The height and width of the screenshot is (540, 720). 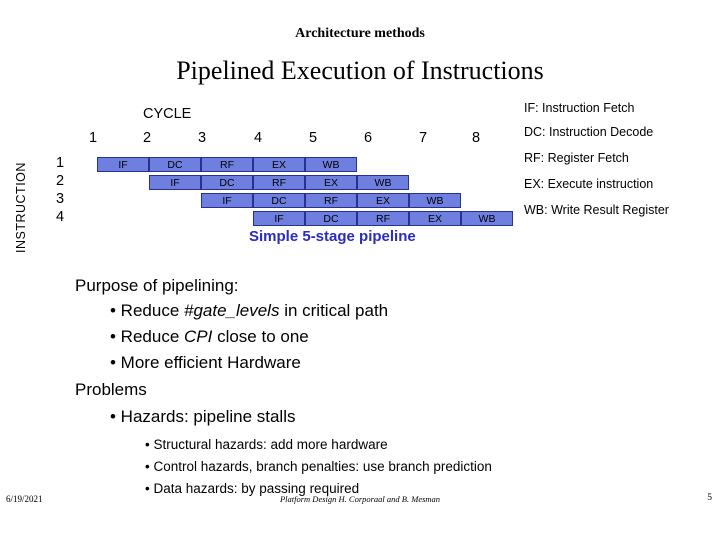 What do you see at coordinates (60, 199) in the screenshot?
I see `instruction-number-3: 3` at bounding box center [60, 199].